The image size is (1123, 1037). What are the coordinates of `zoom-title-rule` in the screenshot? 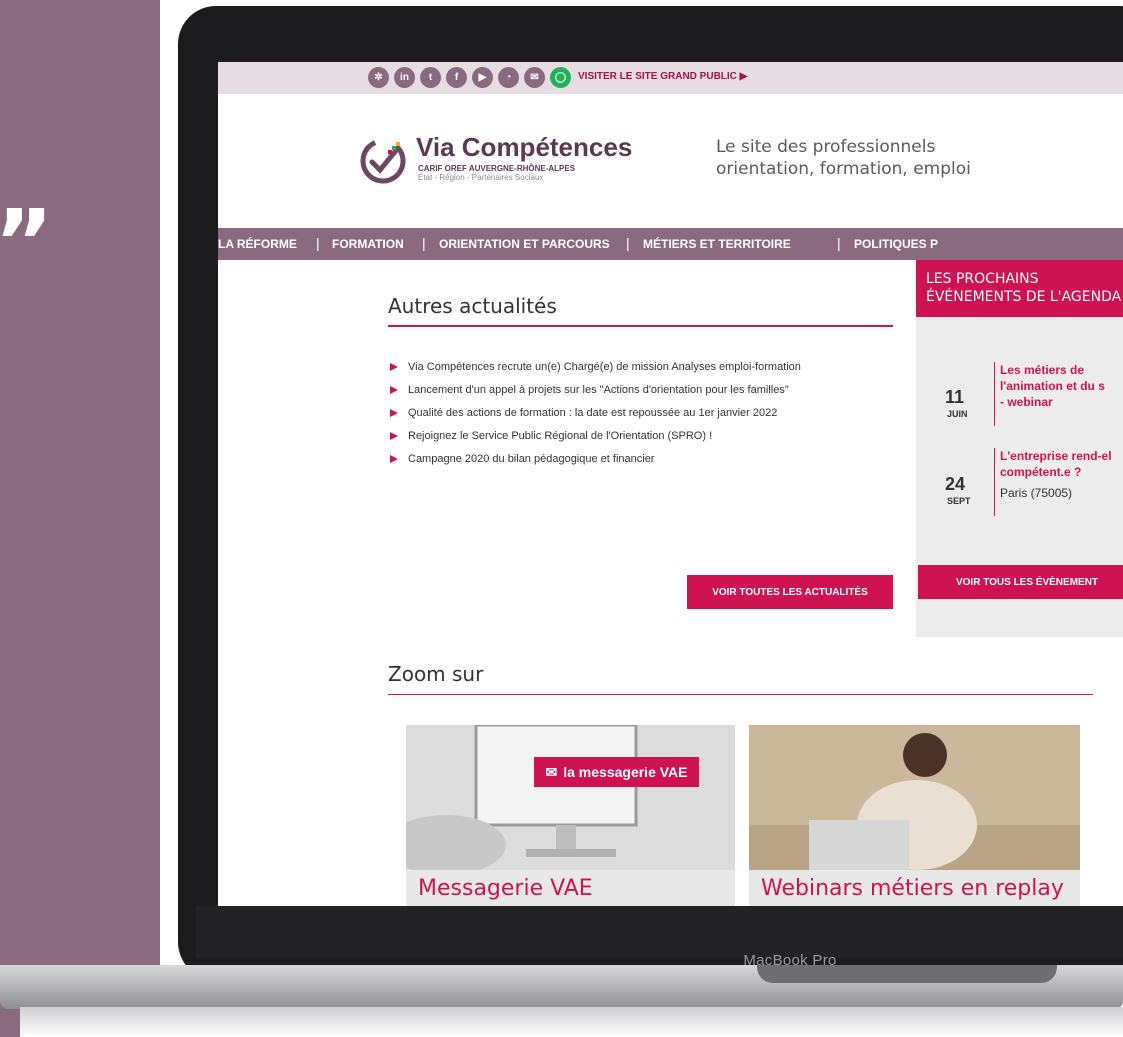 It's located at (740, 694).